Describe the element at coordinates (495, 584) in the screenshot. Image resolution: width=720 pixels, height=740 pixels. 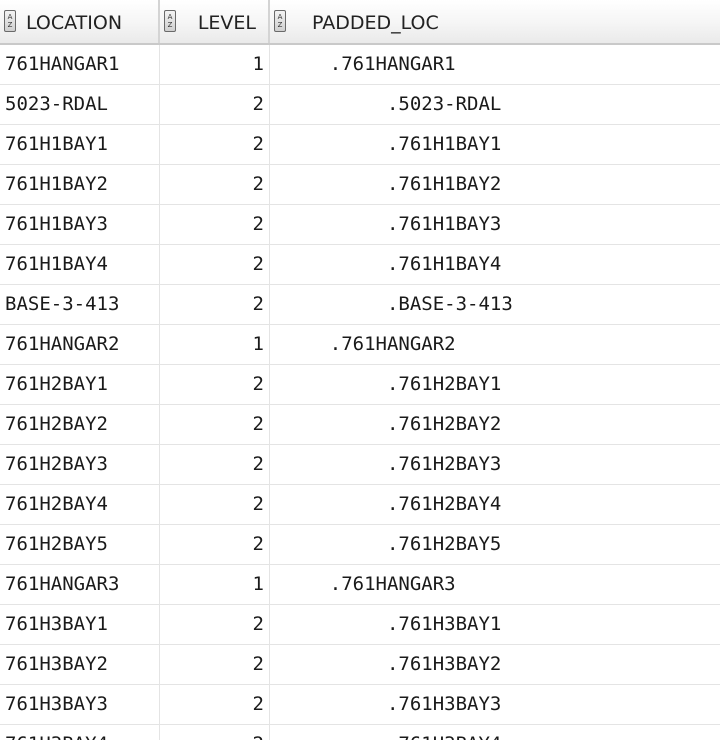
I see `cell-padded-loc: .761HANGAR3` at that location.